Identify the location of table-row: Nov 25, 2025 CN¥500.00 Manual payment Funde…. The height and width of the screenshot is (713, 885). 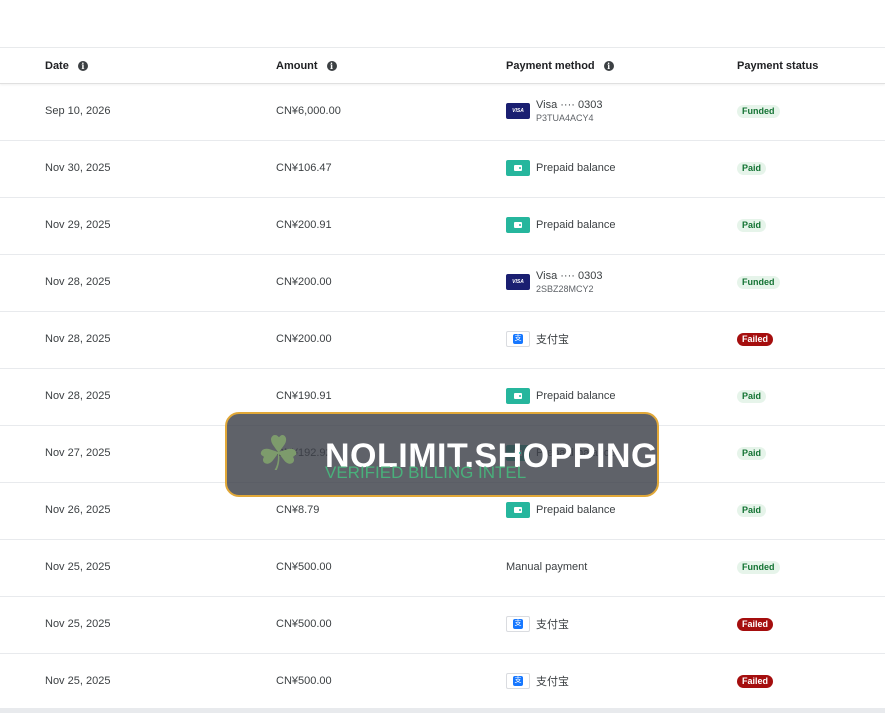
(442, 568).